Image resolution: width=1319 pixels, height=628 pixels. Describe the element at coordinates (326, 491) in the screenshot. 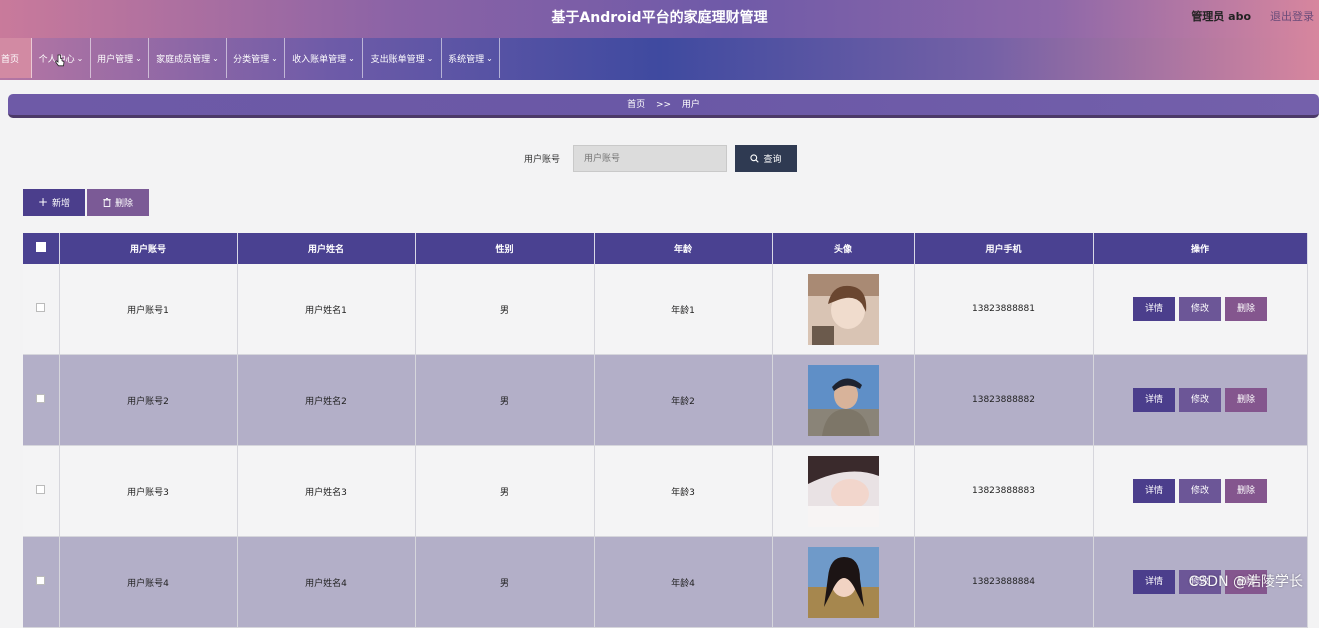

I see `cell-name: 用户姓名3` at that location.